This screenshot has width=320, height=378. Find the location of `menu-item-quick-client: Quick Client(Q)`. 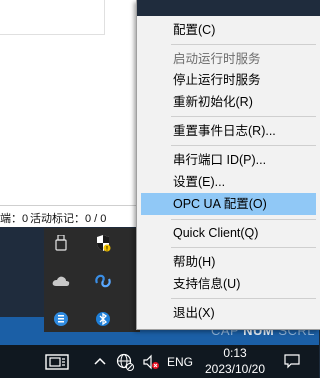

menu-item-quick-client: Quick Client(Q) is located at coordinates (228, 233).